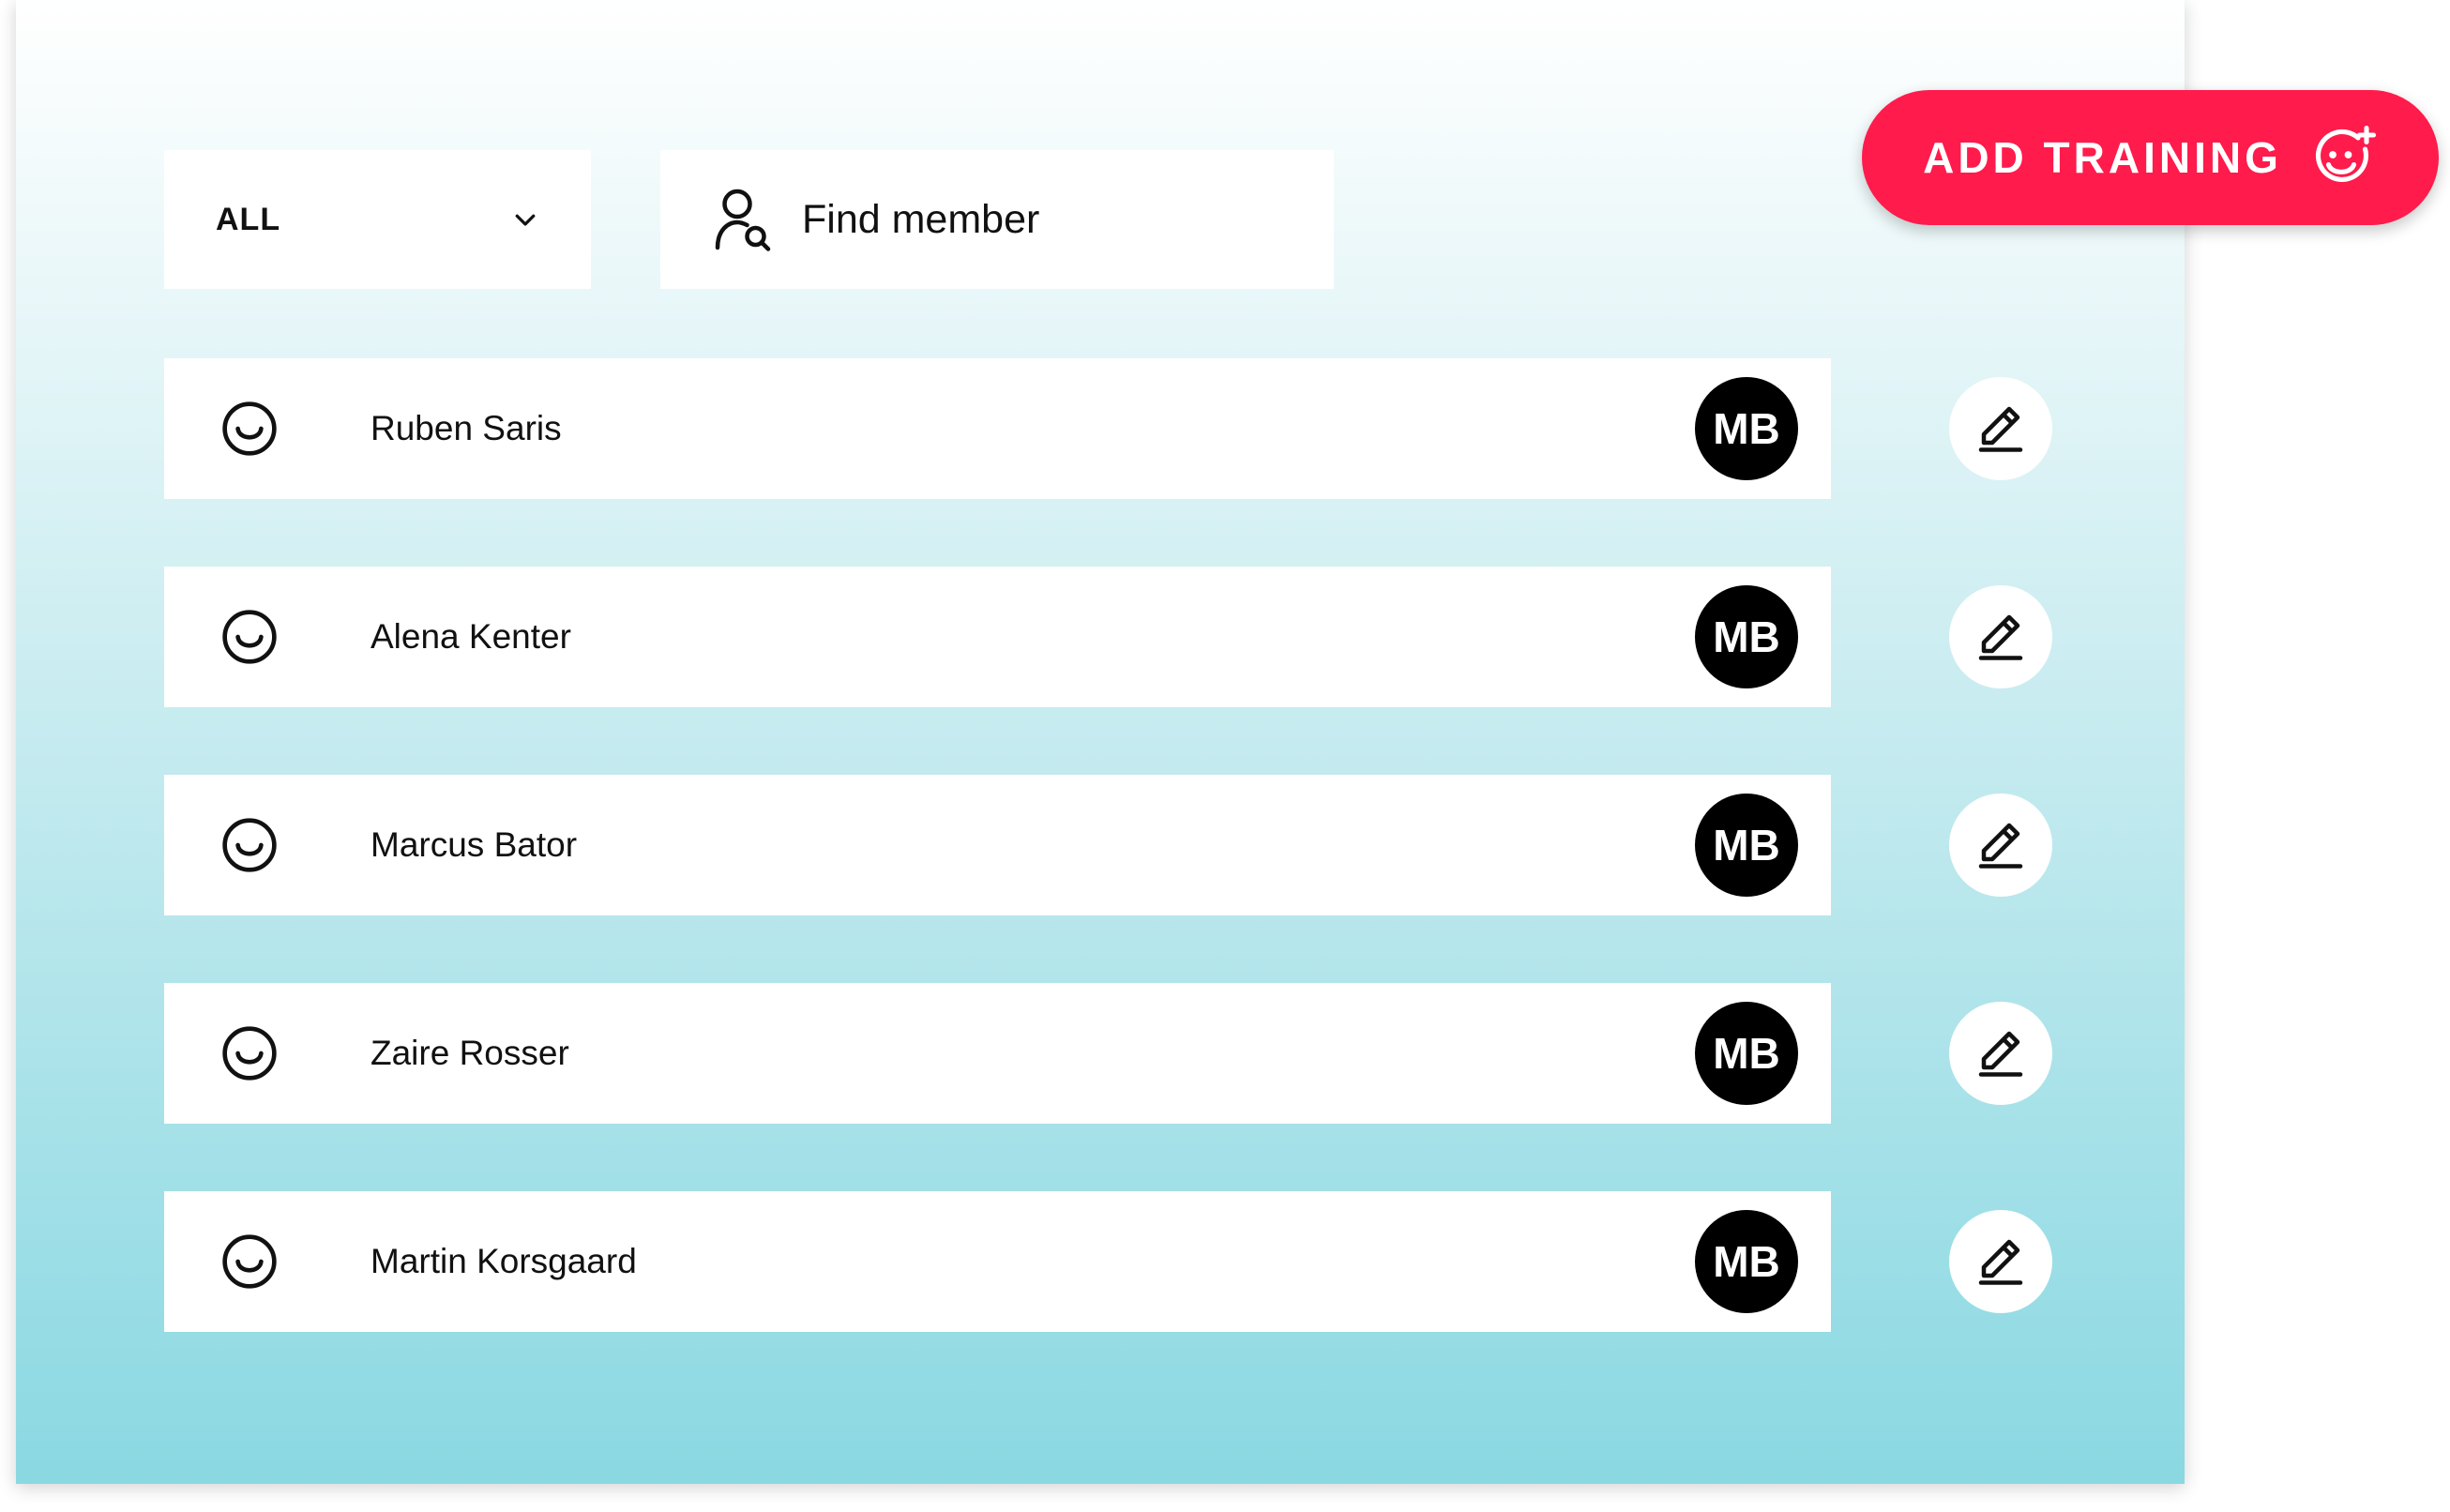  I want to click on add-training-button: ADD TRAINING, so click(2150, 157).